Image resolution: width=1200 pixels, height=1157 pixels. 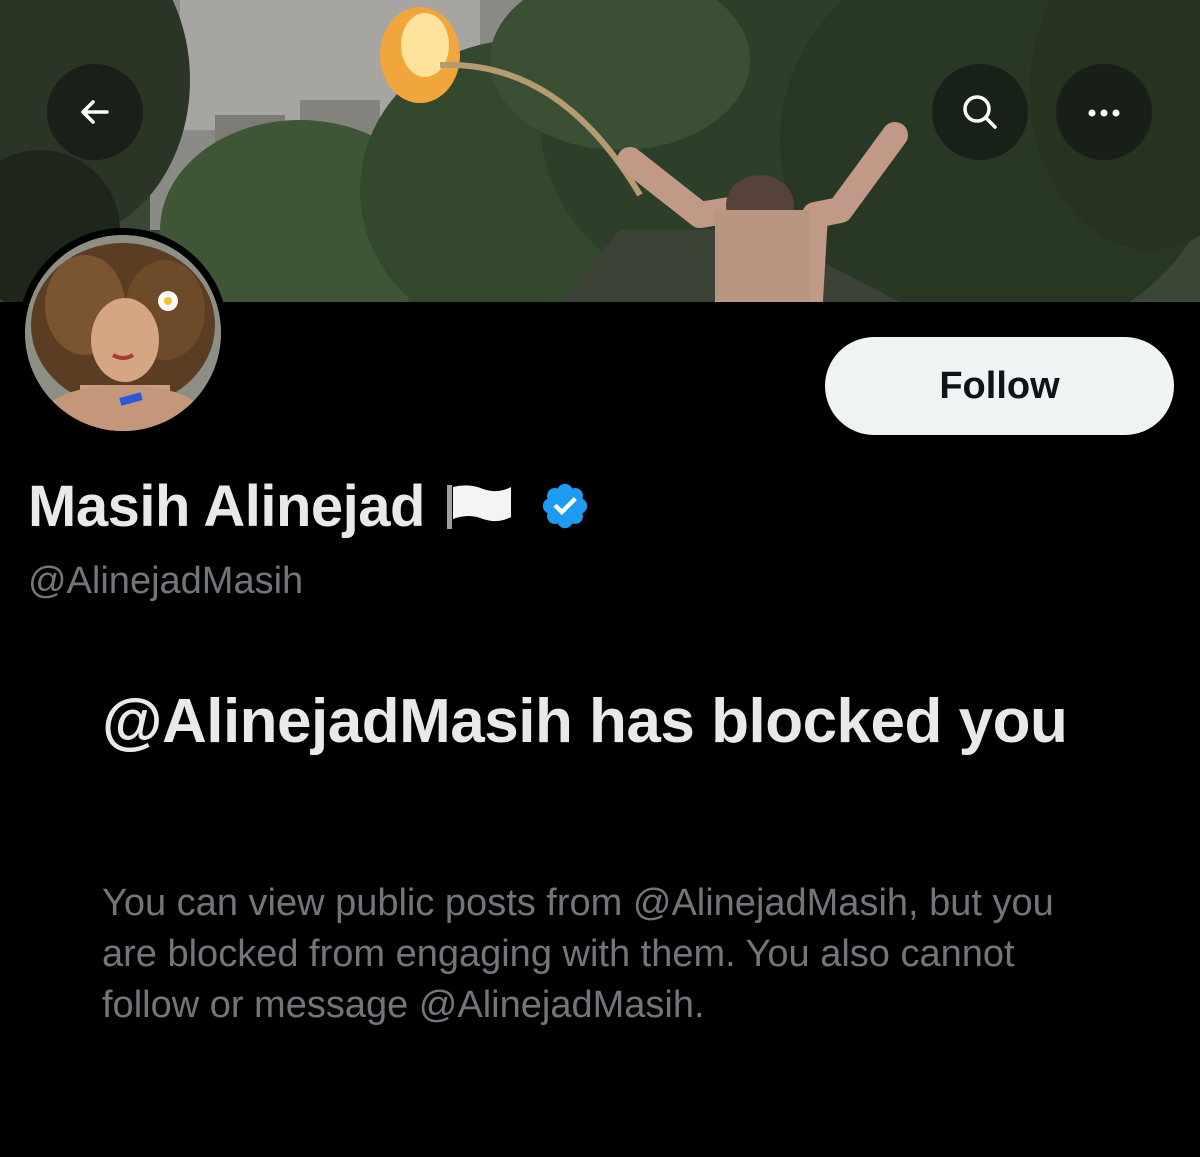 I want to click on back-button, so click(x=95, y=112).